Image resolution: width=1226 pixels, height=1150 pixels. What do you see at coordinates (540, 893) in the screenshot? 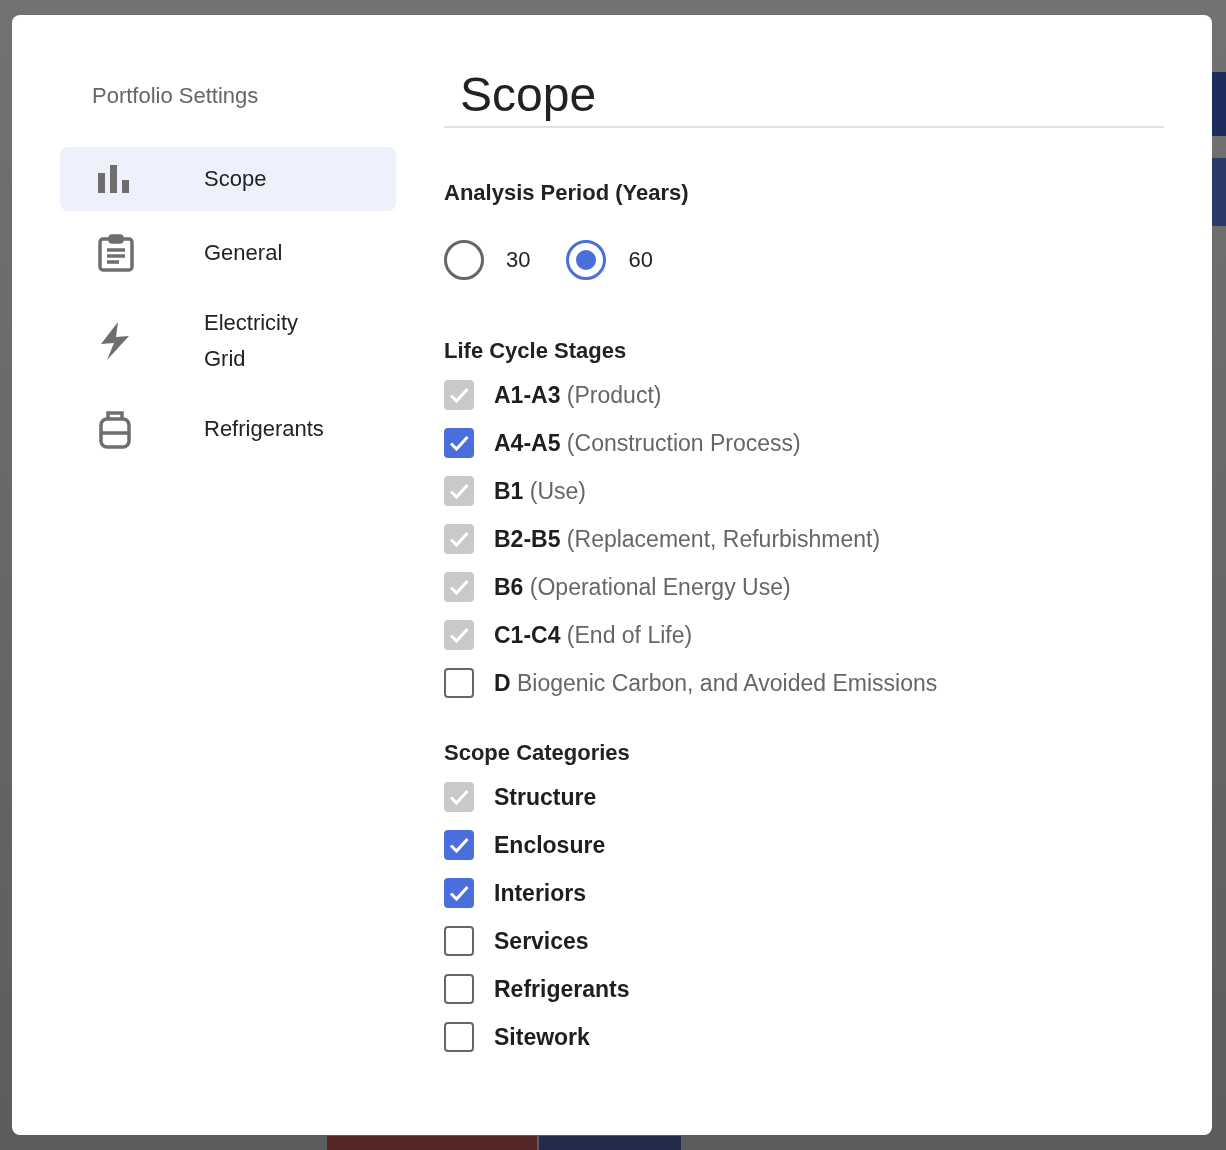
I see `checkbox-label: Interiors` at bounding box center [540, 893].